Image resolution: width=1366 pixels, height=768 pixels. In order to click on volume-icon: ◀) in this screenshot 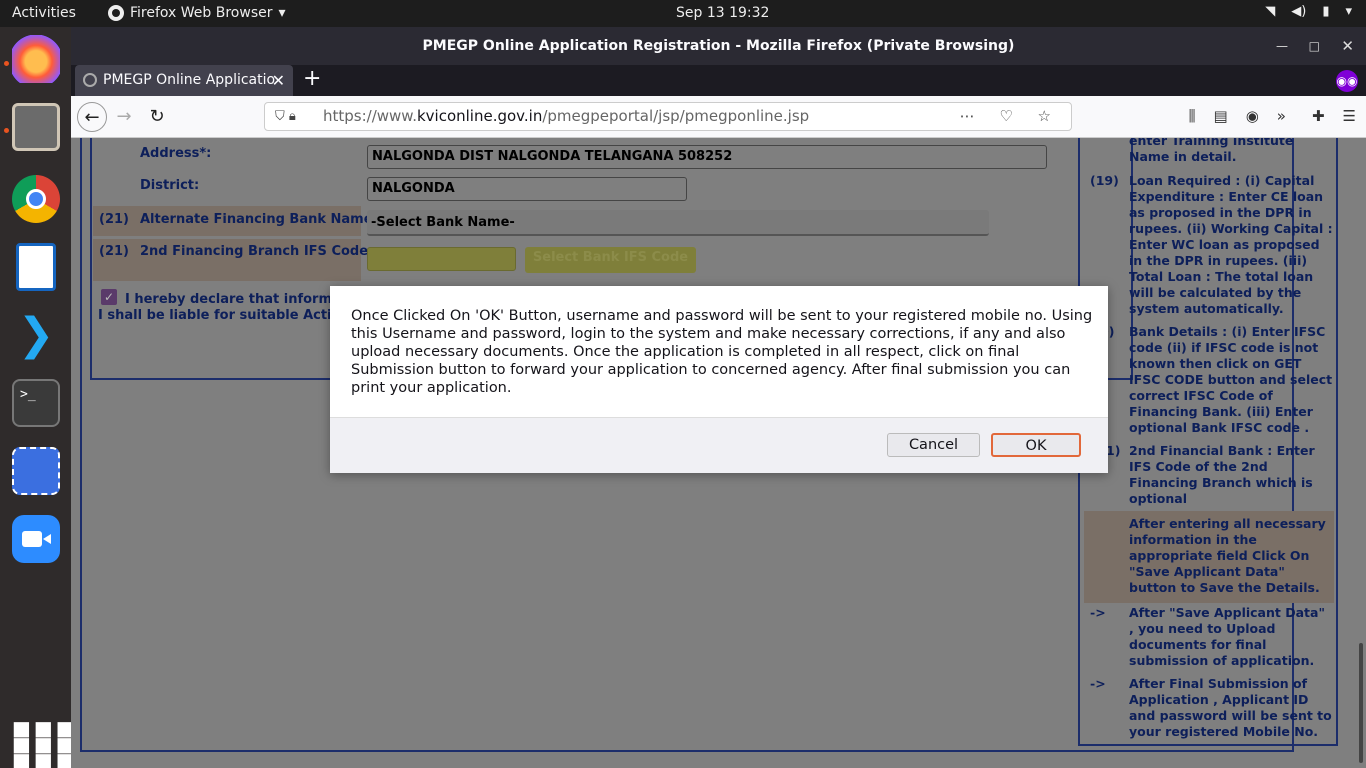, I will do `click(1299, 11)`.